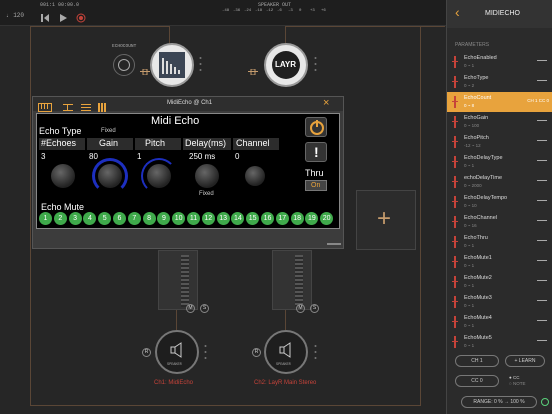  Describe the element at coordinates (499, 322) in the screenshot. I see `param-row: EchoMute4 0 ~ 1` at that location.